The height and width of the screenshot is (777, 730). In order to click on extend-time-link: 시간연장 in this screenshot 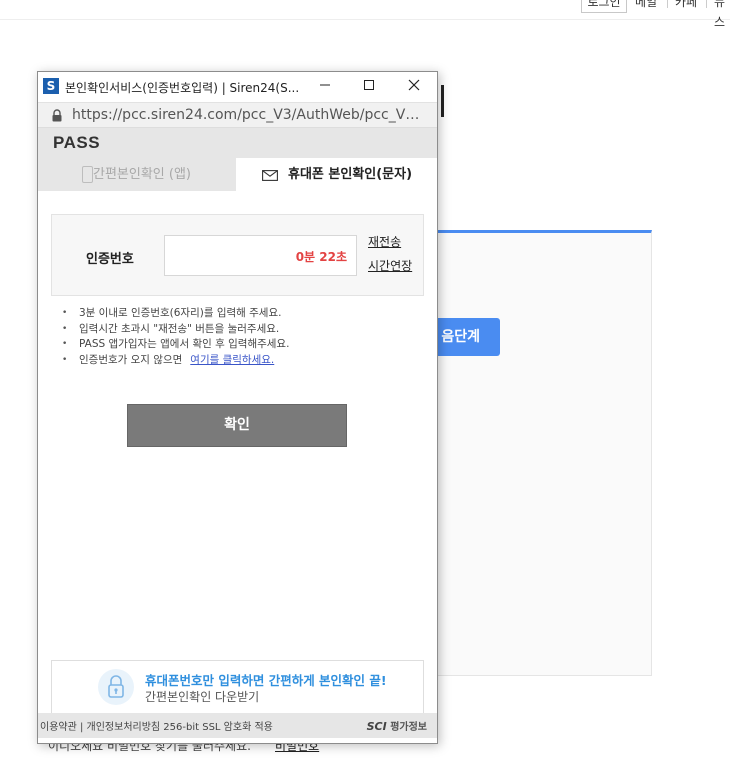, I will do `click(390, 265)`.